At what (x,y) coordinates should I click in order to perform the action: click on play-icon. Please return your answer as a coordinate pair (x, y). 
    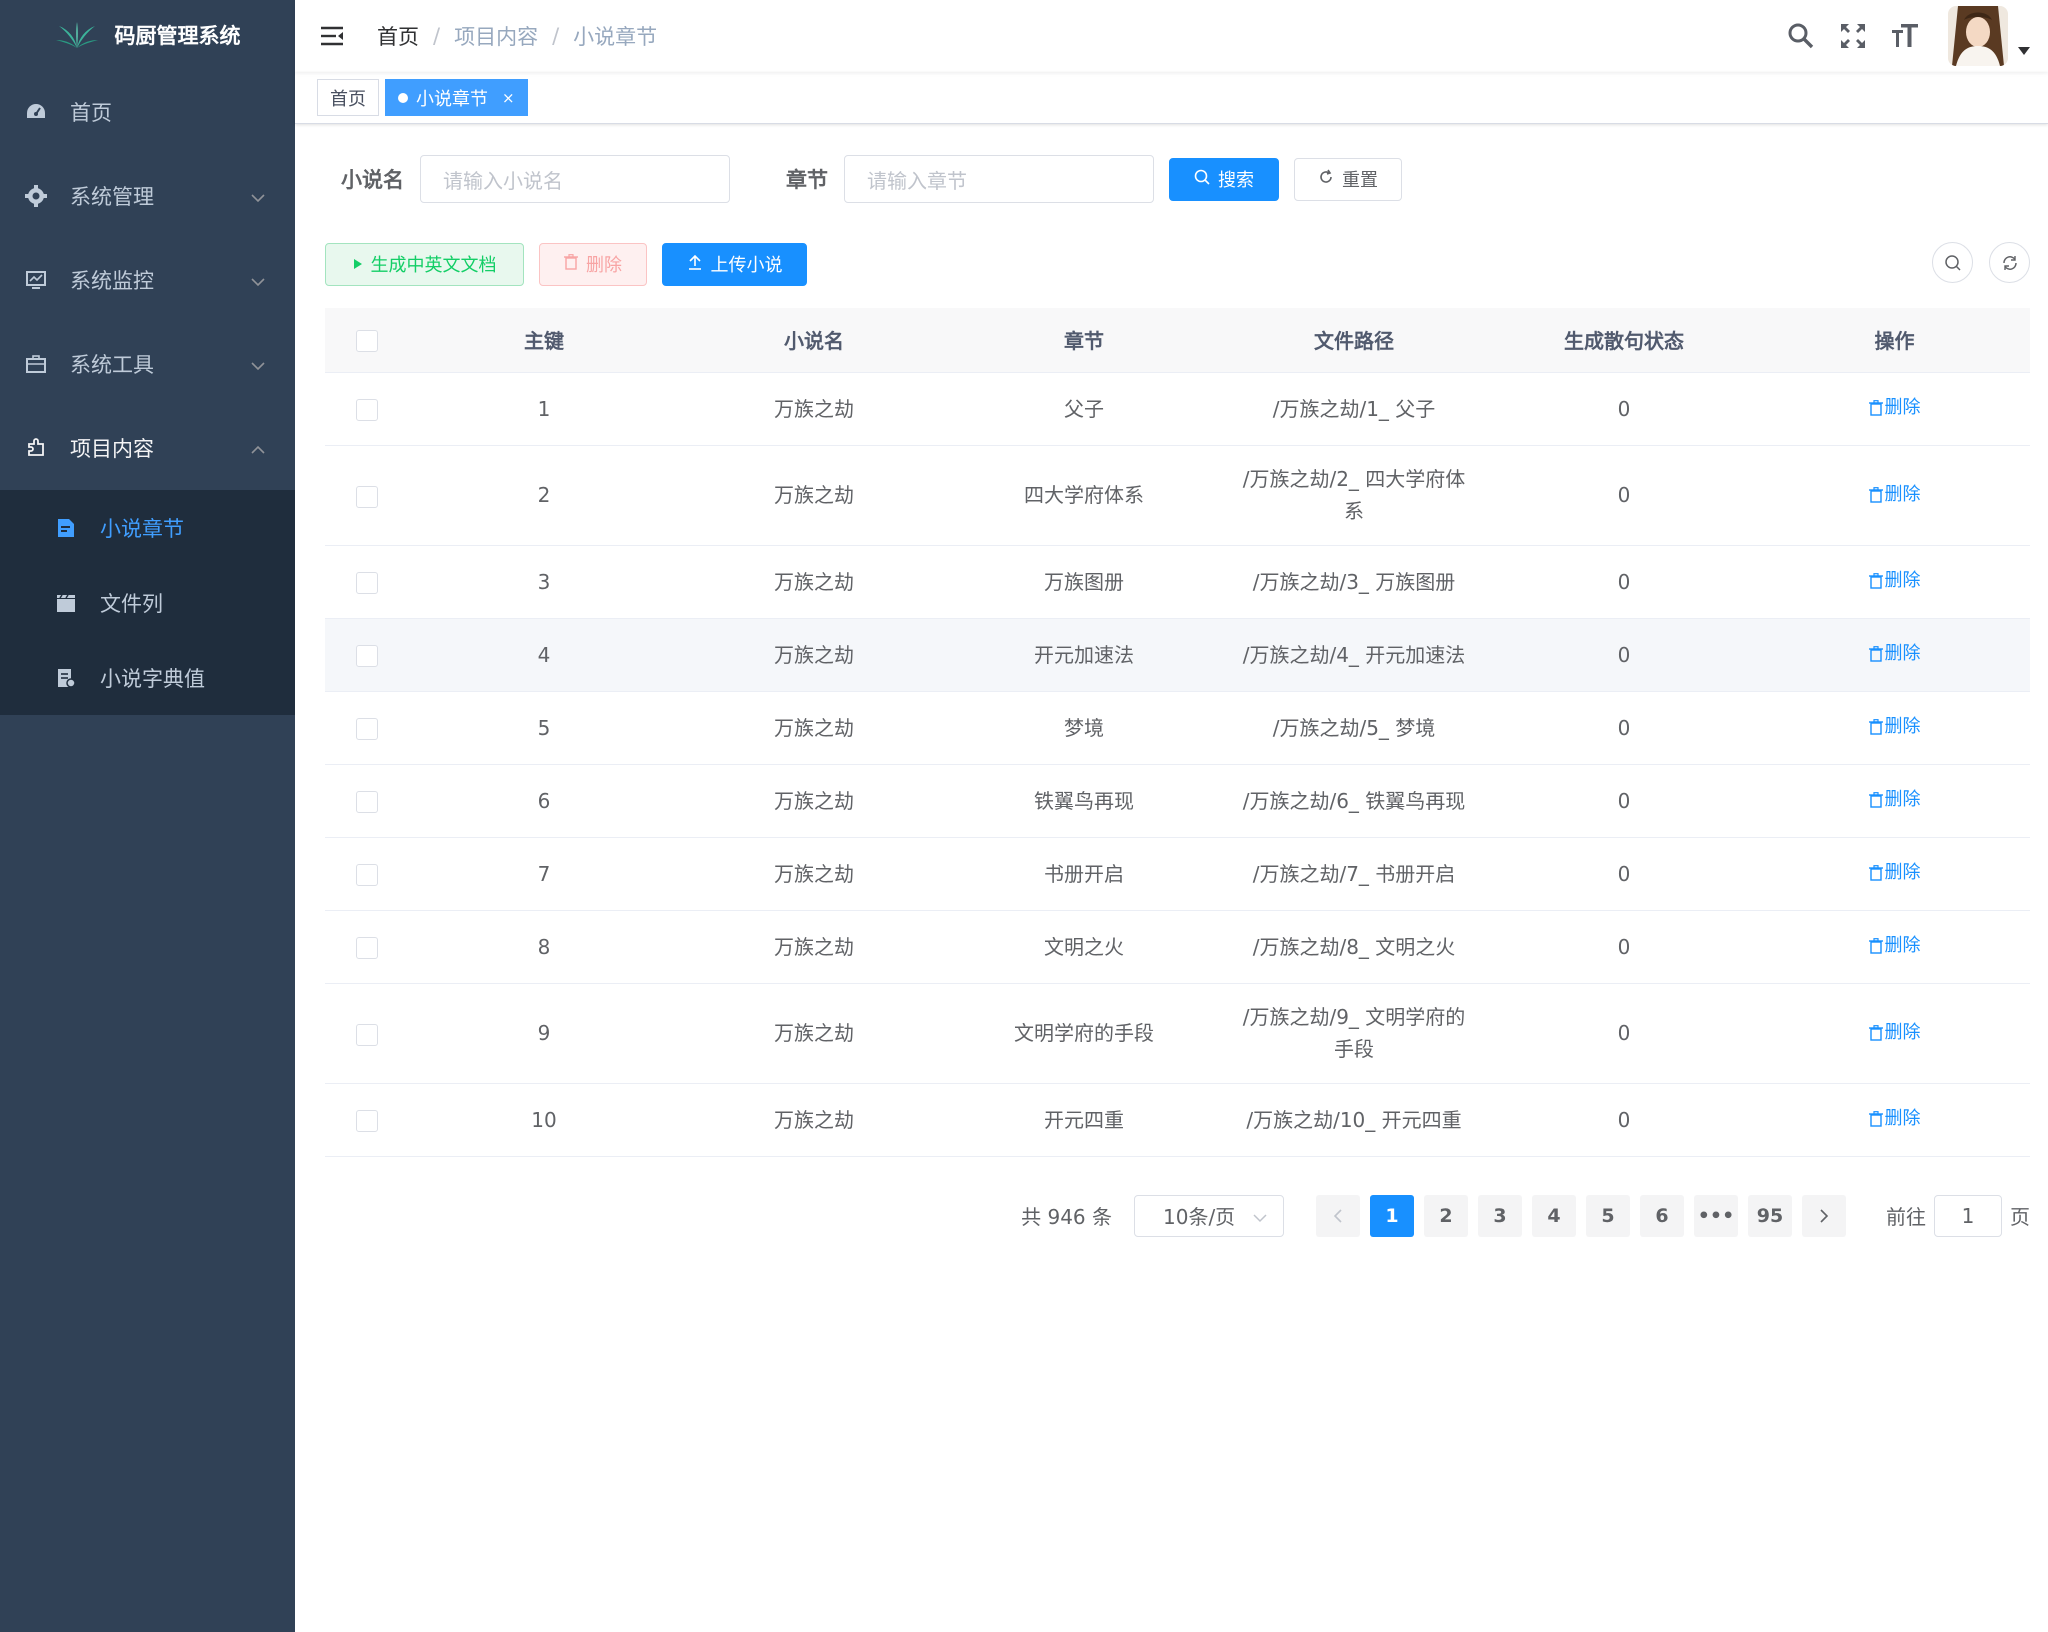
    Looking at the image, I should click on (358, 264).